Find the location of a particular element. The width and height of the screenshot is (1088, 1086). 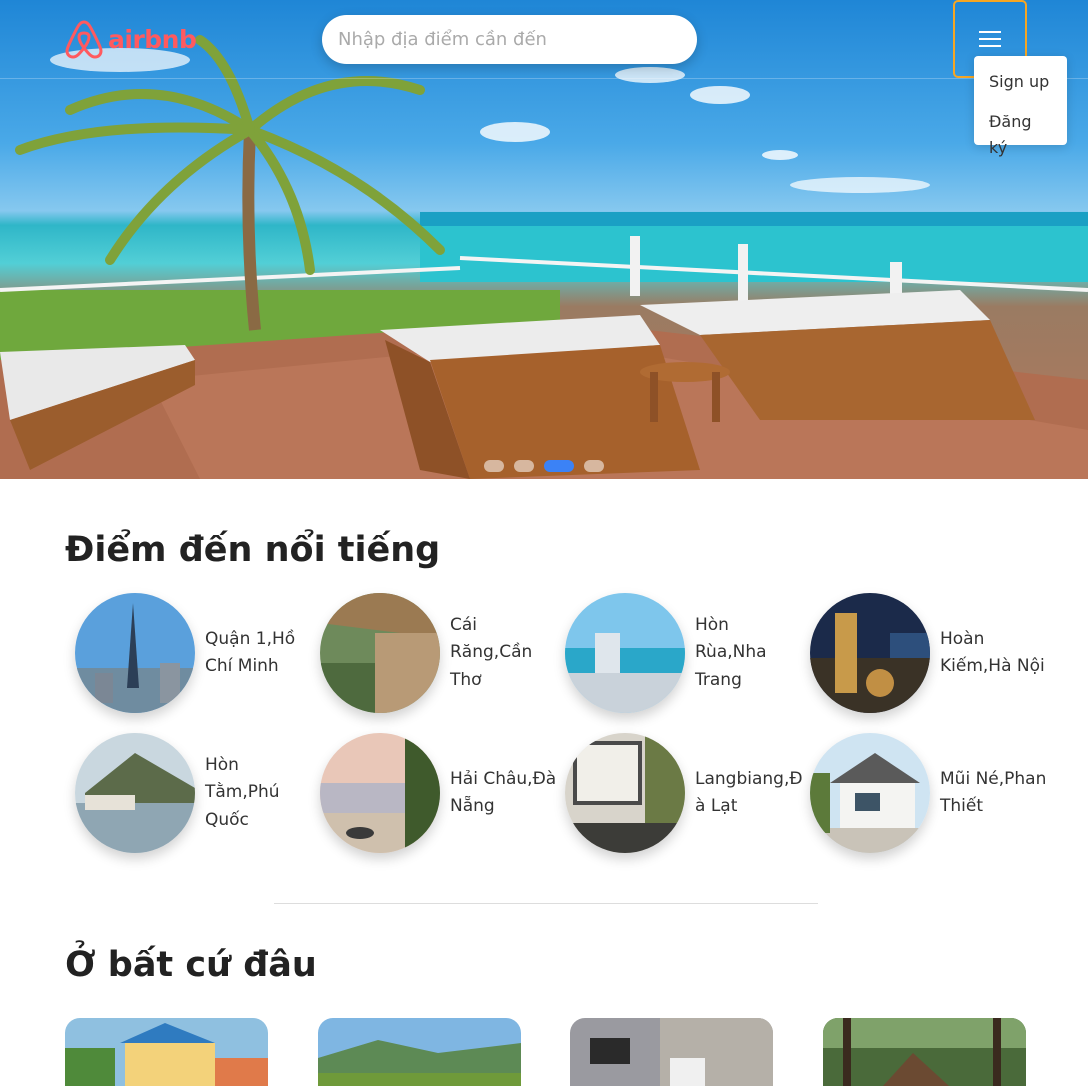

carousel-dot-active is located at coordinates (559, 466).